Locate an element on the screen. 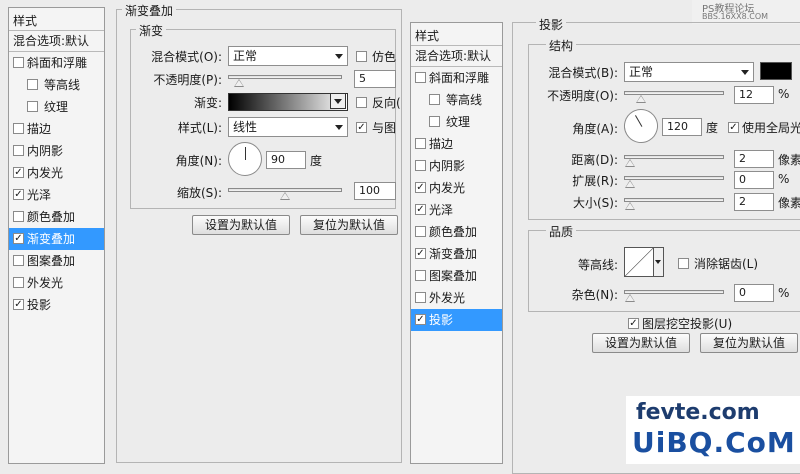  left-style-item: 颜色叠加 is located at coordinates (56, 217).